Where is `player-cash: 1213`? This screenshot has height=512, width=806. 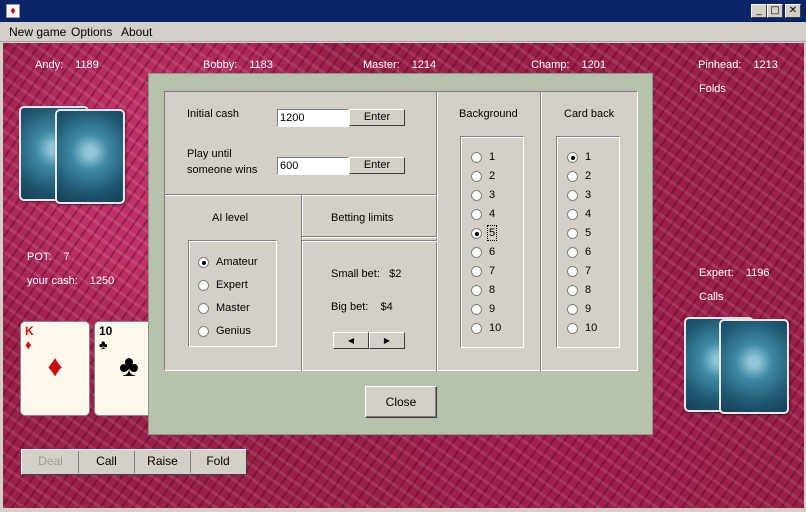
player-cash: 1213 is located at coordinates (765, 65).